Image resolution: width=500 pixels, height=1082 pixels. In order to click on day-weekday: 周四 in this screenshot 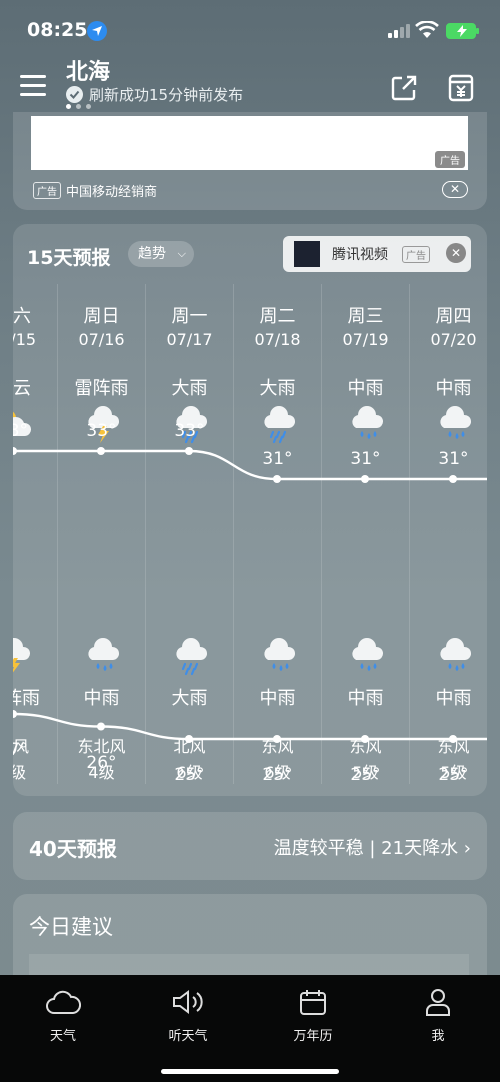, I will do `click(453, 316)`.